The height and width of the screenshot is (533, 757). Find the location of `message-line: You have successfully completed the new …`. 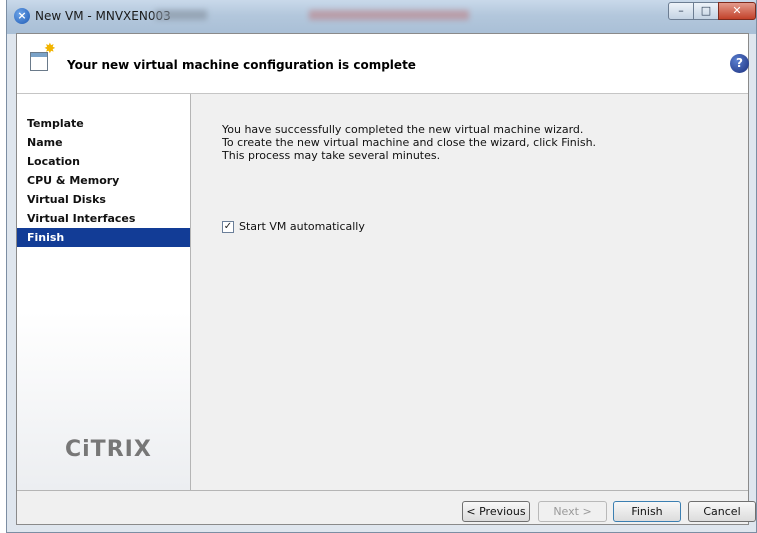

message-line: You have successfully completed the new … is located at coordinates (403, 129).